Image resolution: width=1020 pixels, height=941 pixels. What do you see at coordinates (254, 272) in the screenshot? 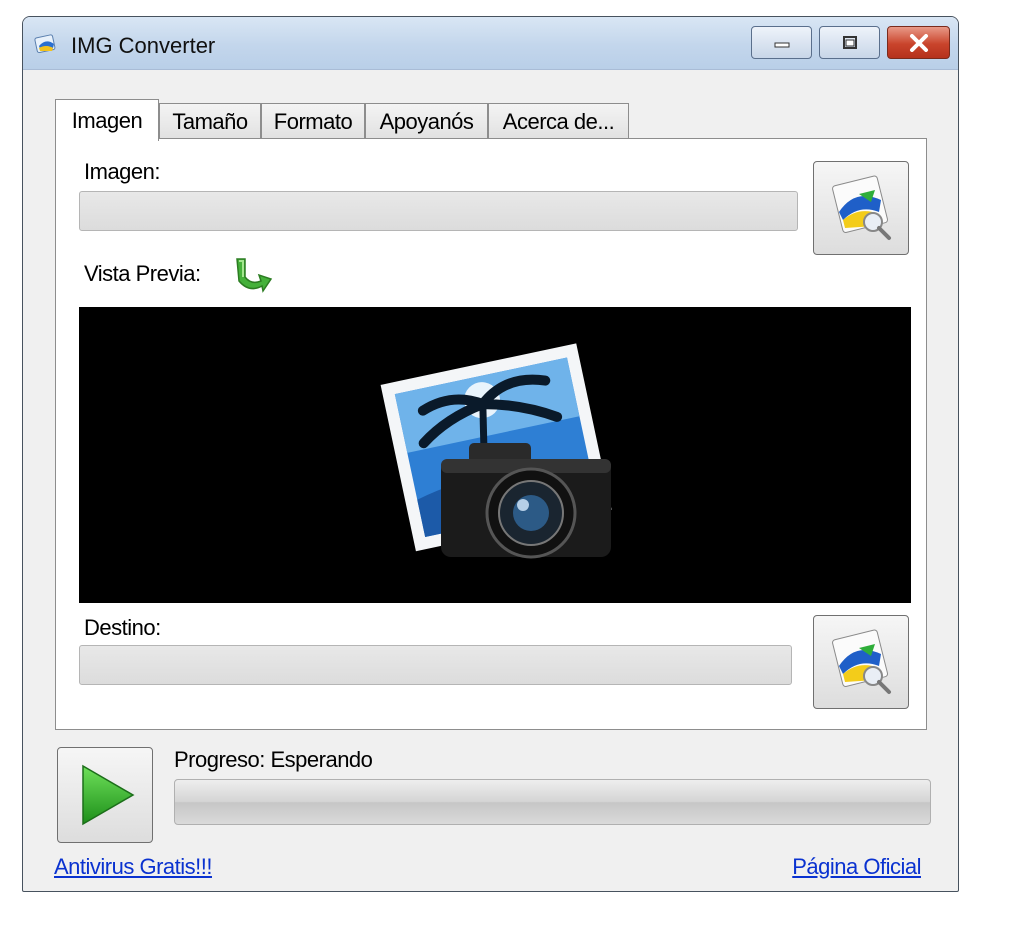
I see `refresh-arrow-icon` at bounding box center [254, 272].